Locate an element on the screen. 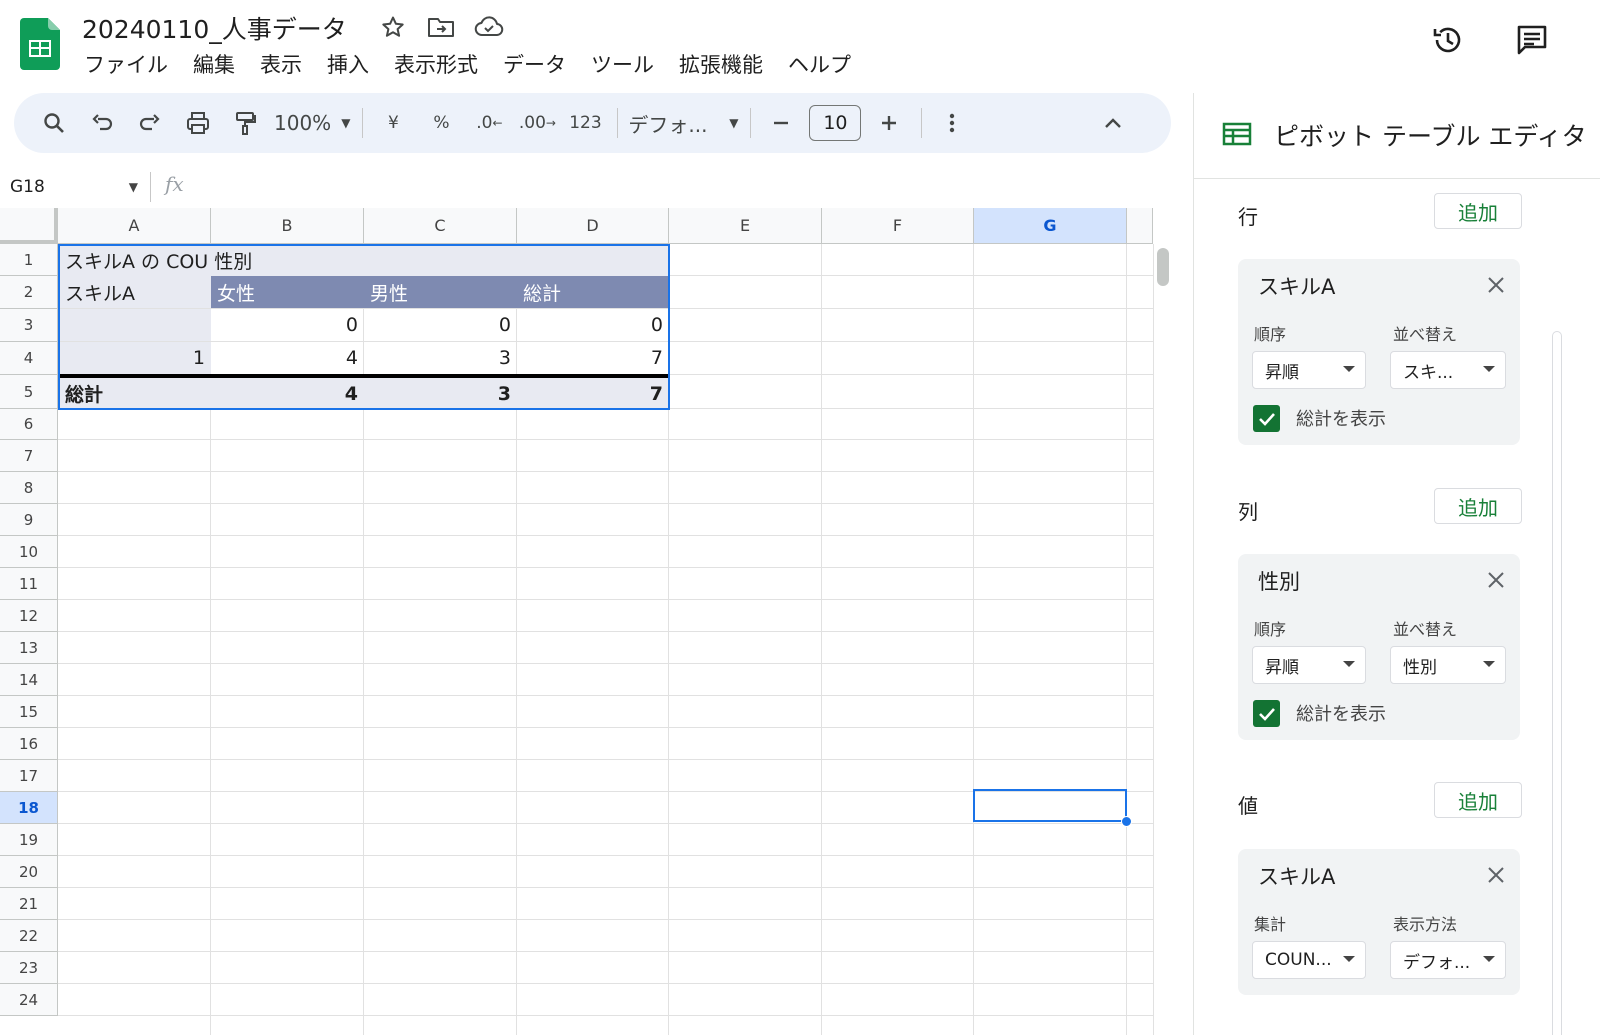 This screenshot has width=1600, height=1035. row-header: 1 is located at coordinates (29, 260).